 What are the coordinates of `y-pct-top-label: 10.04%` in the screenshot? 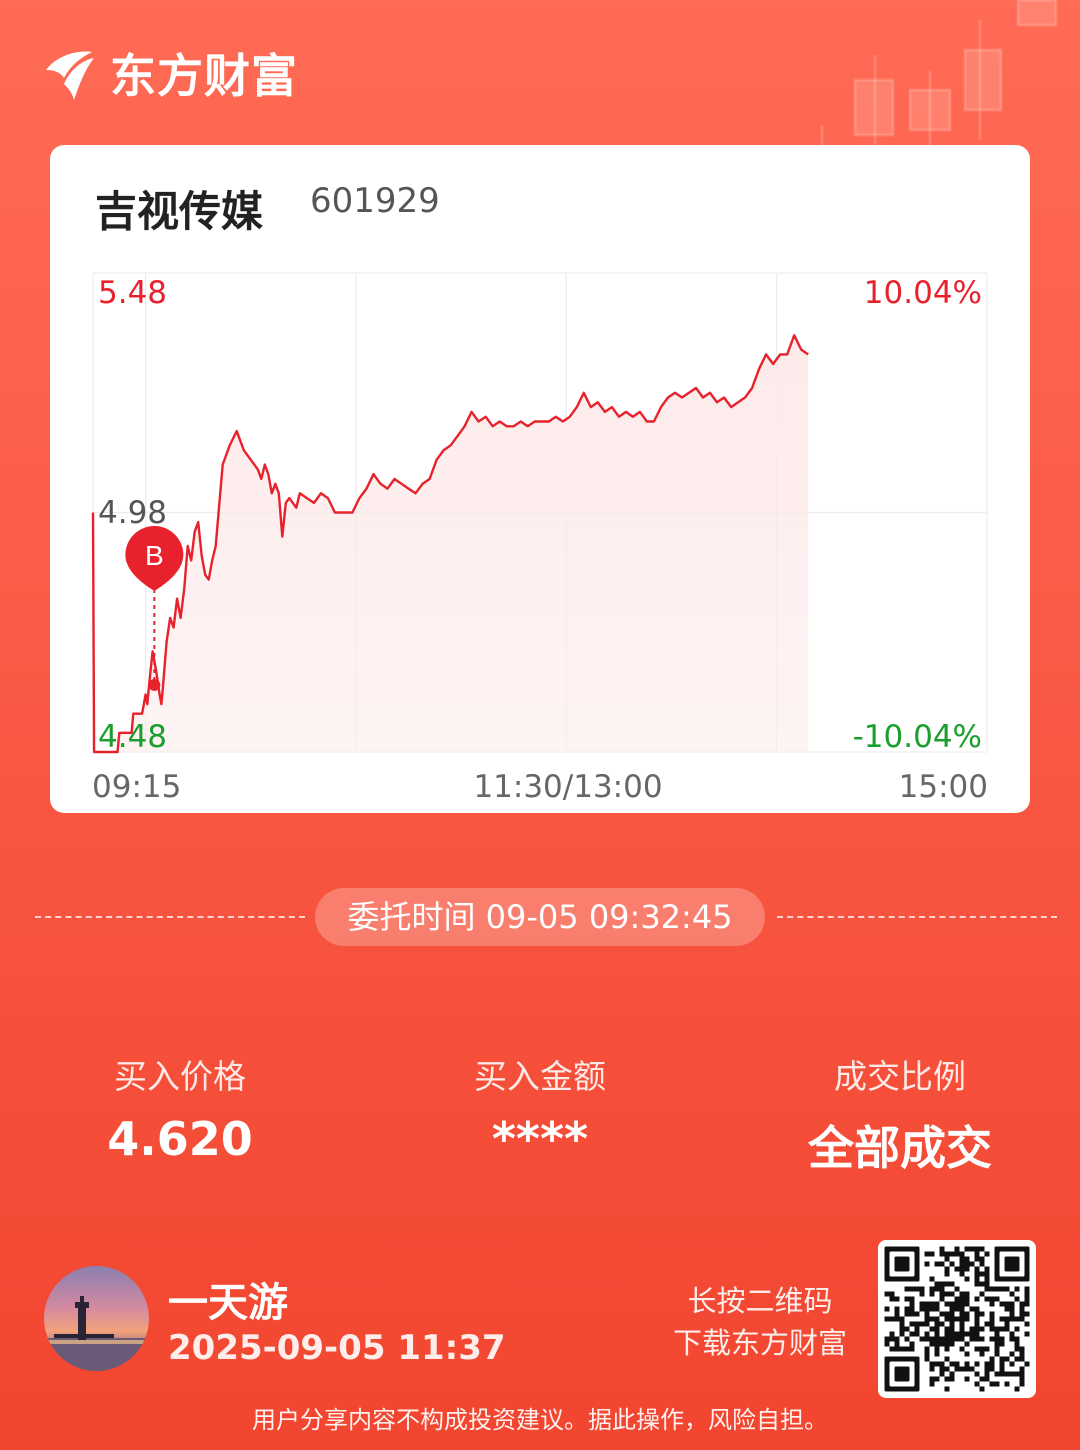 It's located at (923, 293).